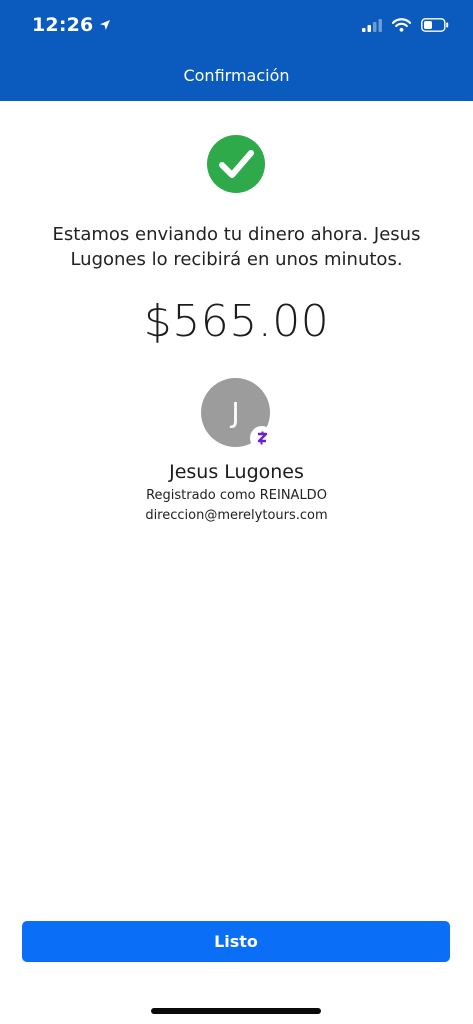 The image size is (473, 1024). What do you see at coordinates (236, 1011) in the screenshot?
I see `home-indicator` at bounding box center [236, 1011].